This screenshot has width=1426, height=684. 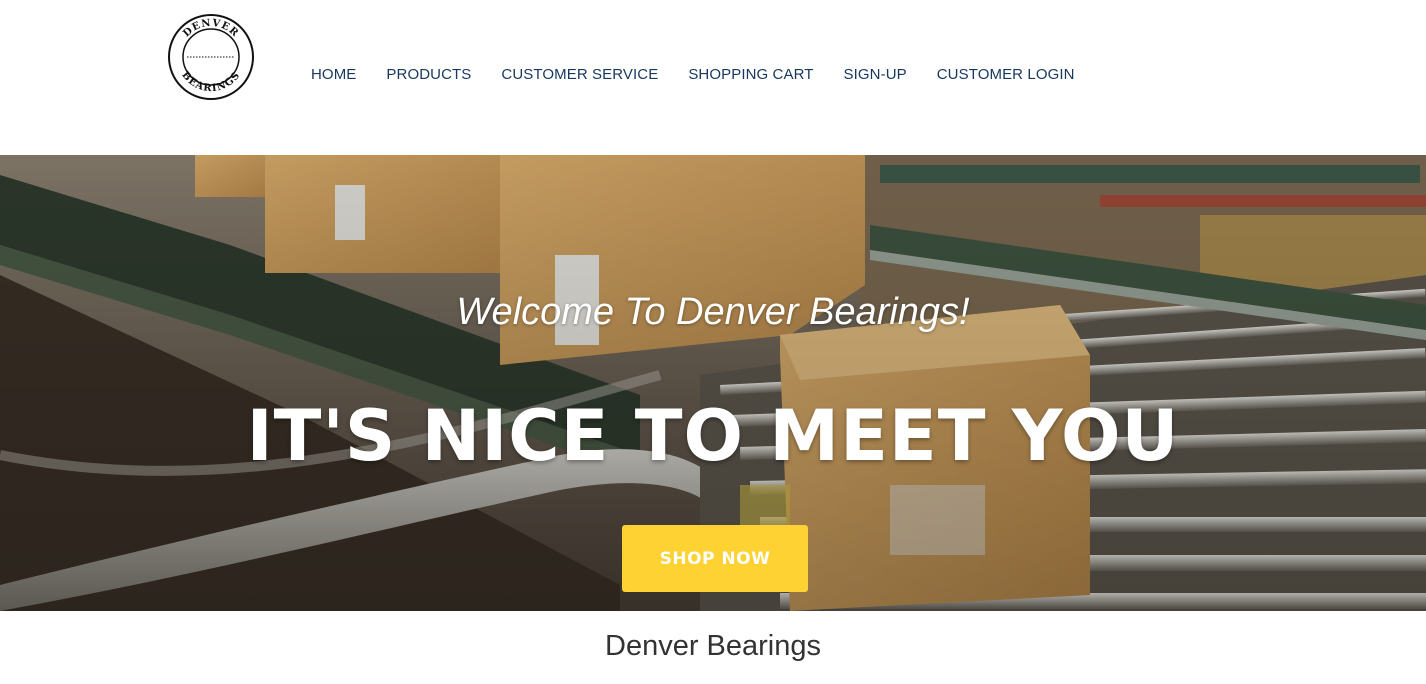 I want to click on hero-heading: IT'S NICE TO MEET YOU, so click(x=713, y=436).